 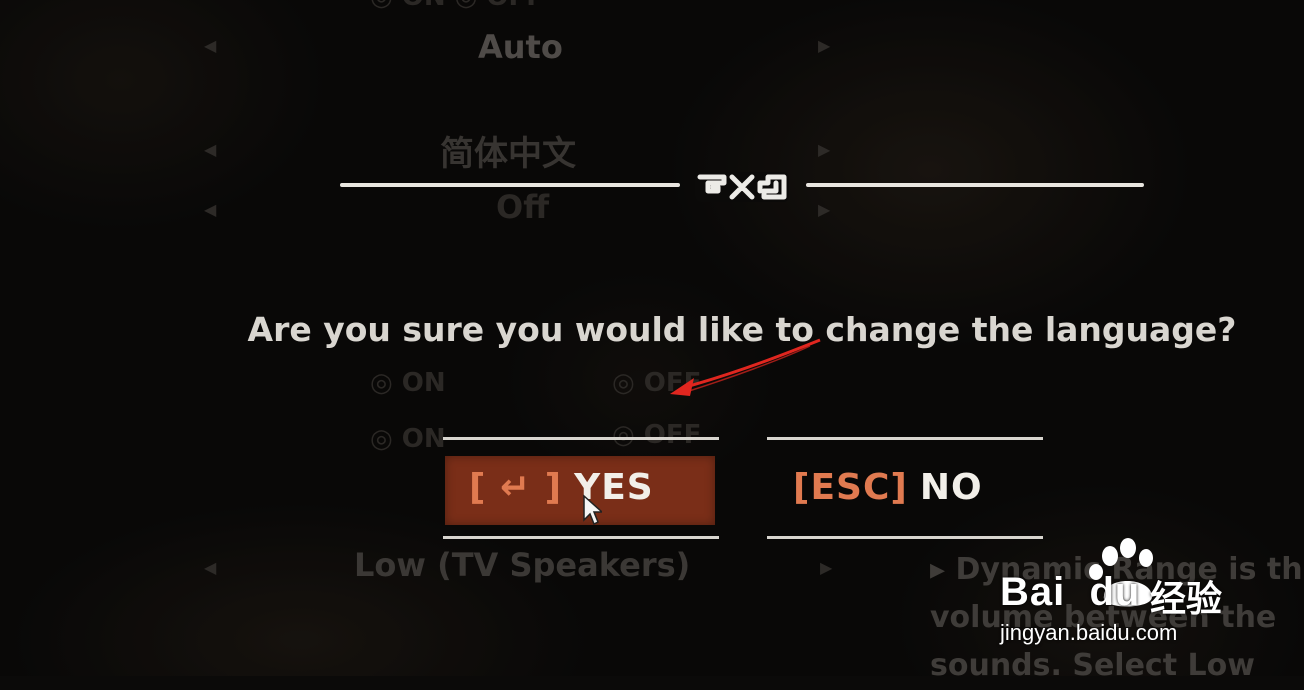 I want to click on no-label: NO, so click(x=951, y=487).